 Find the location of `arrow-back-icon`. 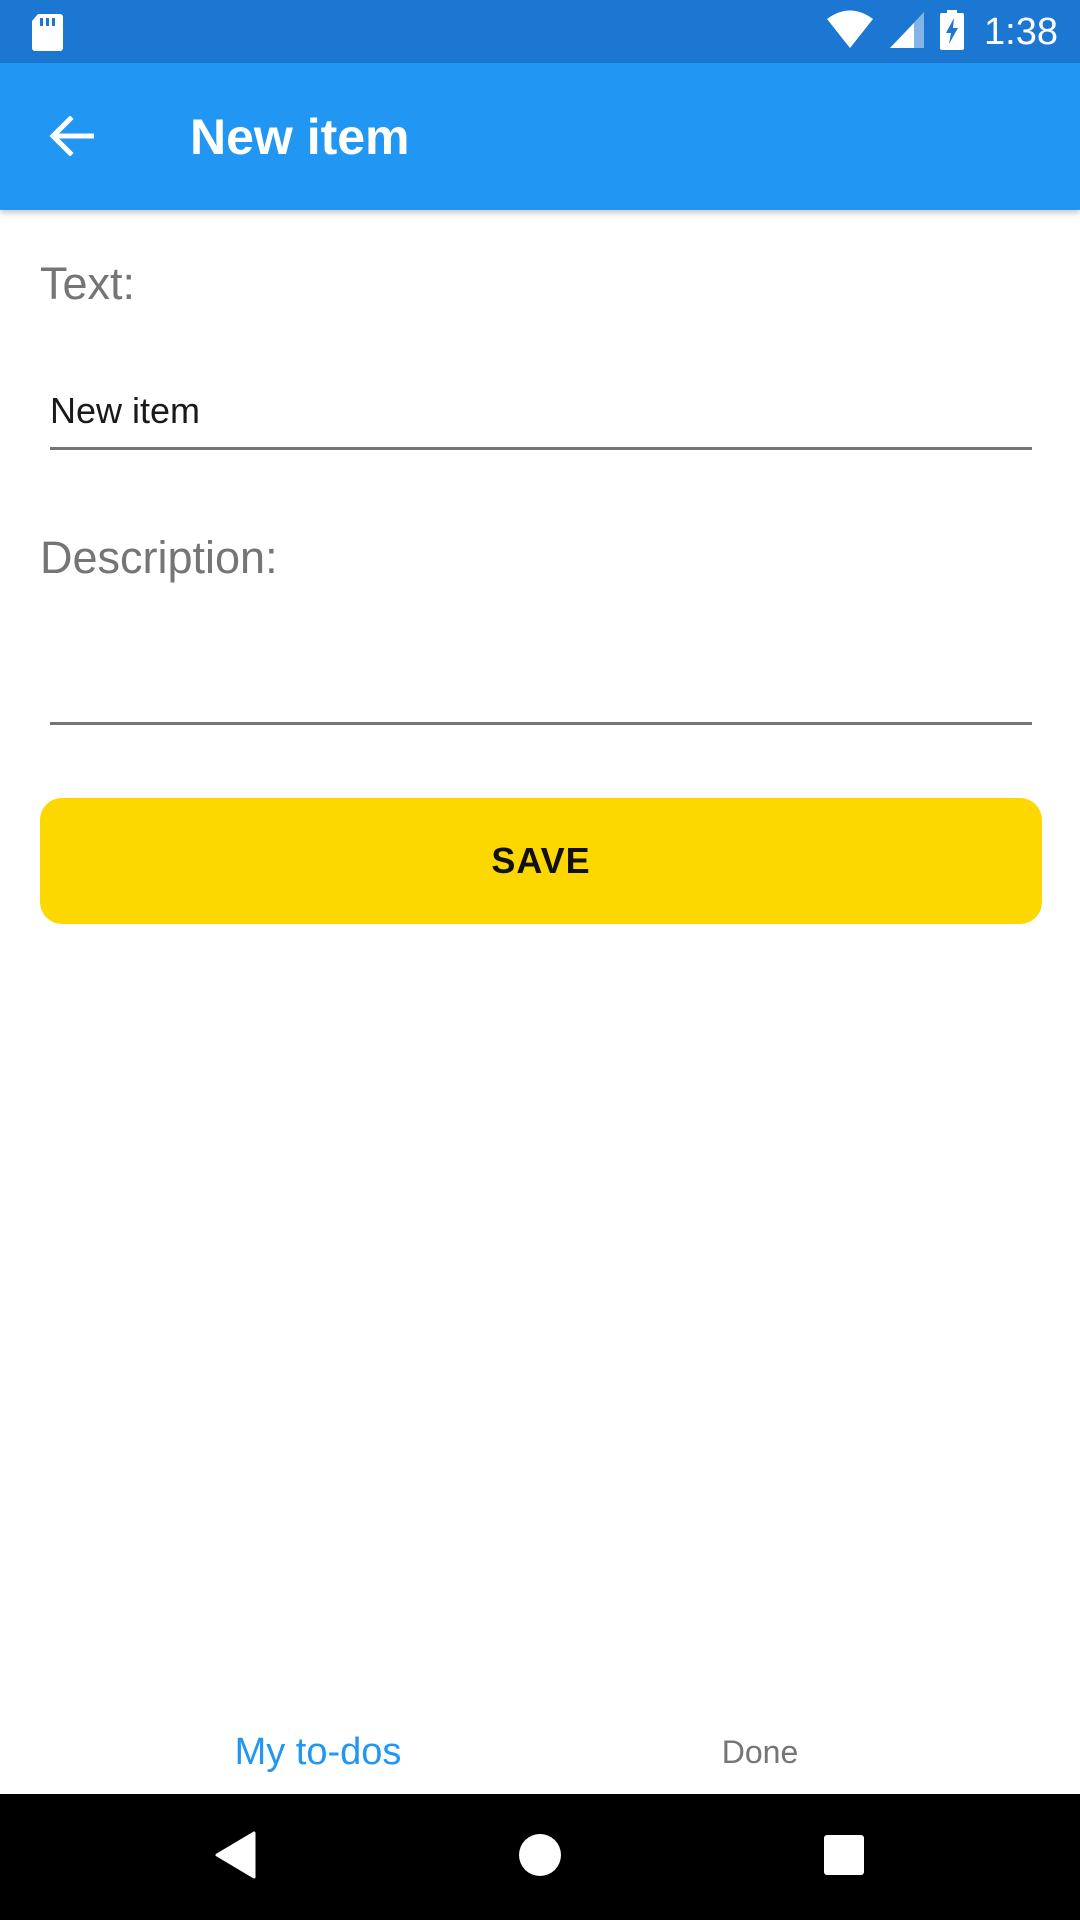

arrow-back-icon is located at coordinates (71, 137).